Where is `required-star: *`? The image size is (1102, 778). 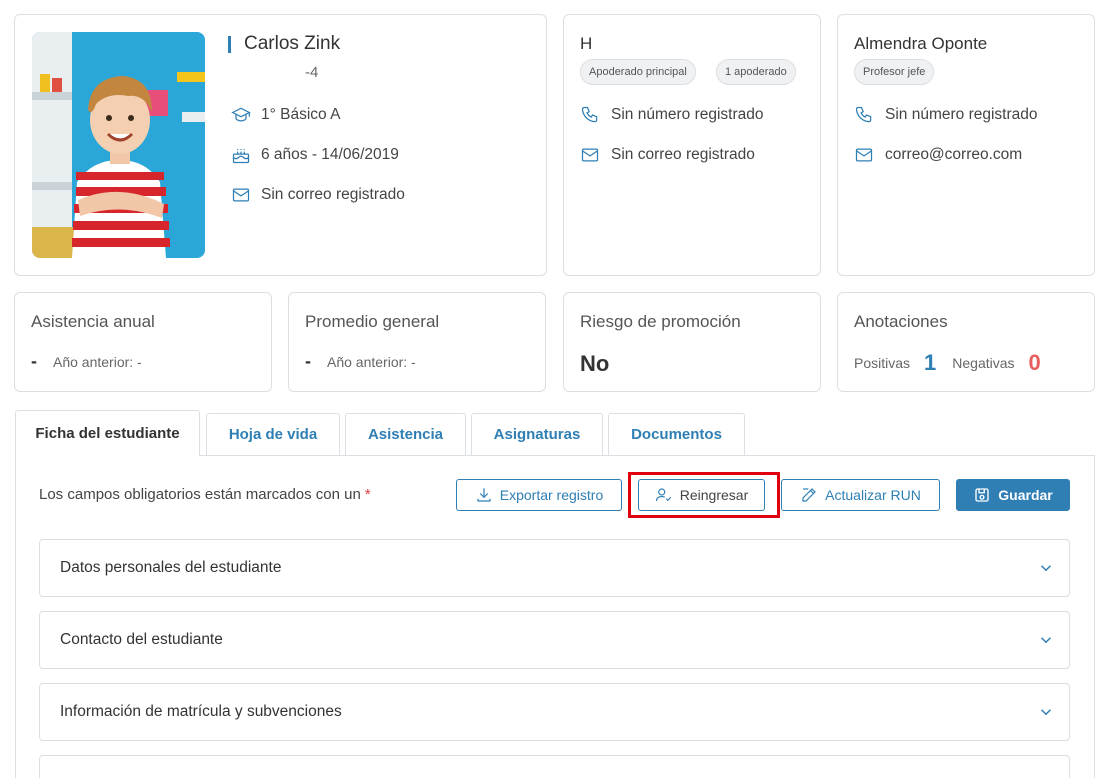 required-star: * is located at coordinates (367, 494).